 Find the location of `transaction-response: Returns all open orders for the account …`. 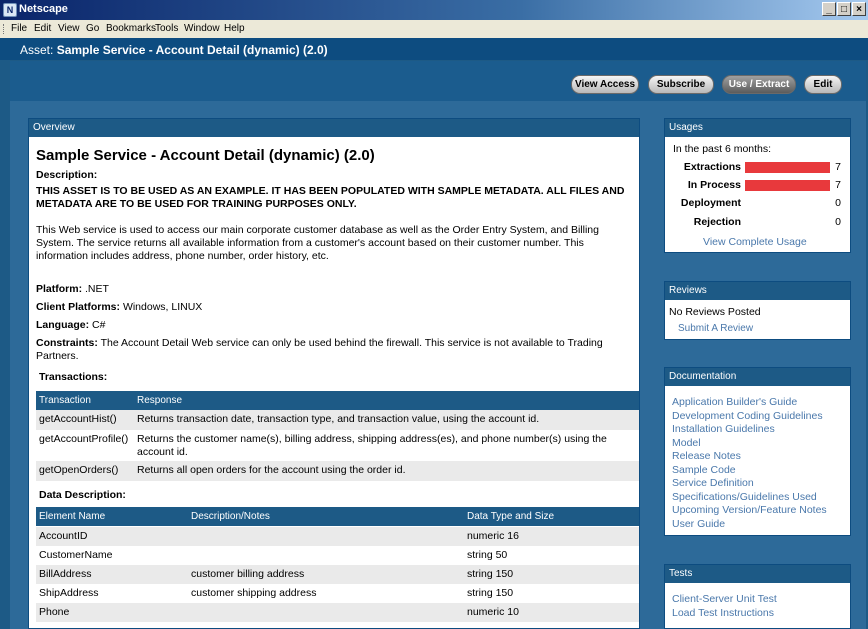

transaction-response: Returns all open orders for the account … is located at coordinates (271, 470).